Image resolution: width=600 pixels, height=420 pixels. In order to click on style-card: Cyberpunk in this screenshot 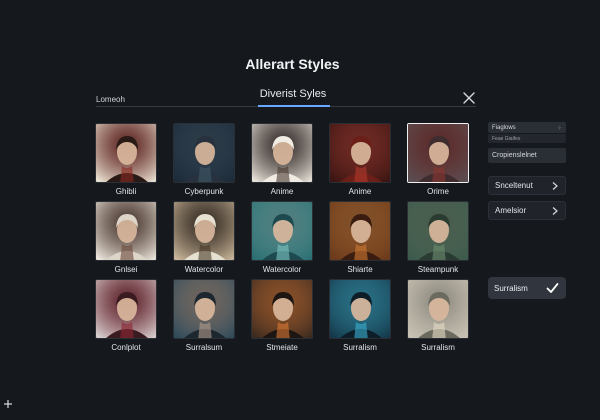, I will do `click(204, 161)`.